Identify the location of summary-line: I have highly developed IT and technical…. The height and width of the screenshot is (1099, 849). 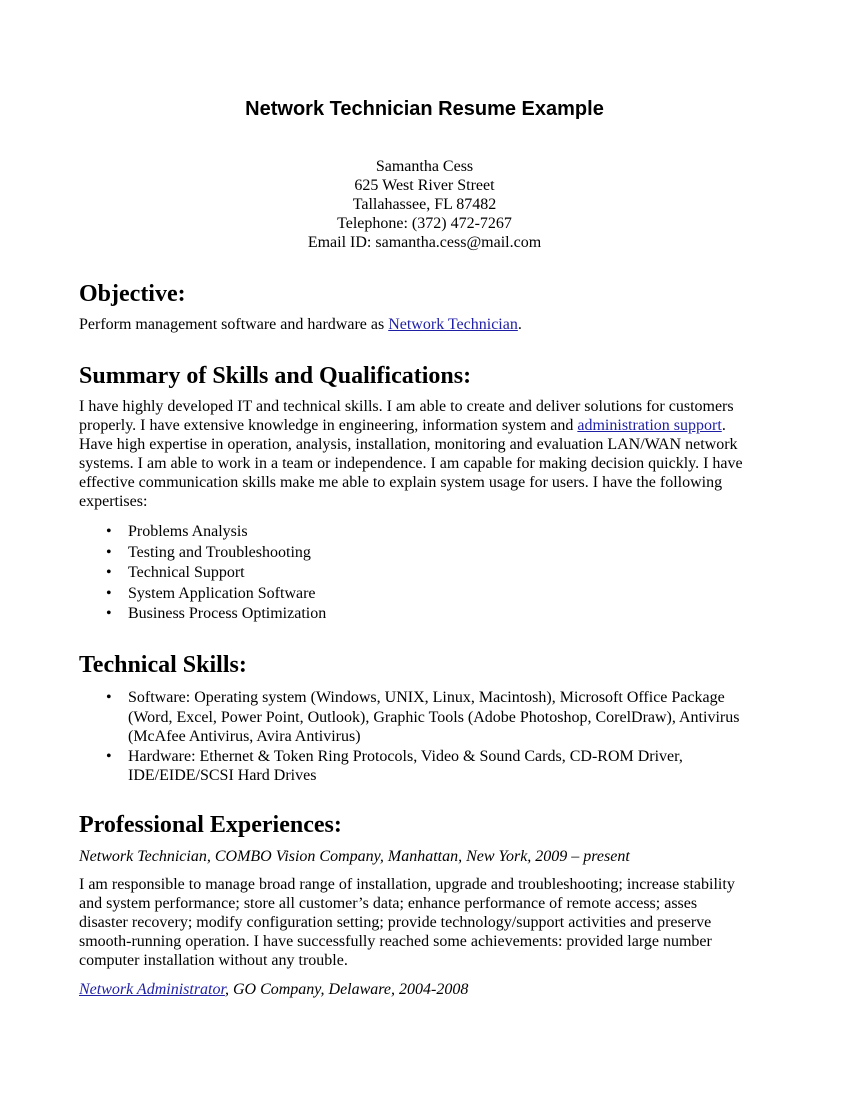
(406, 406).